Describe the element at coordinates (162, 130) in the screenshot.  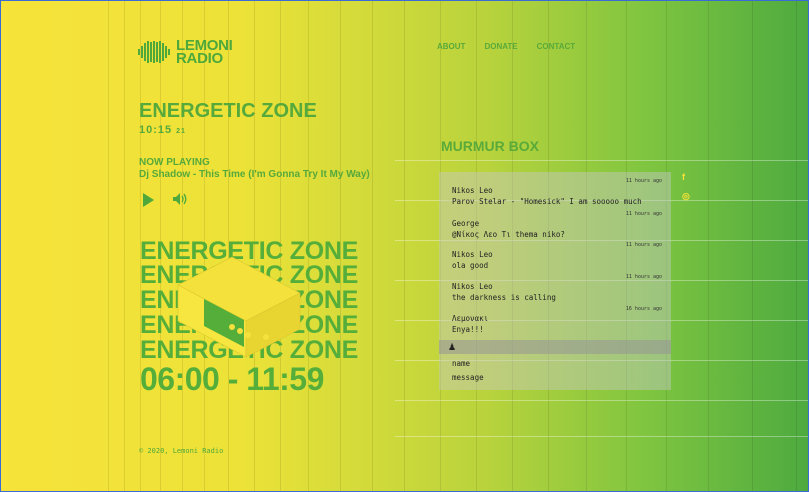
I see `clock: 10:15 21` at that location.